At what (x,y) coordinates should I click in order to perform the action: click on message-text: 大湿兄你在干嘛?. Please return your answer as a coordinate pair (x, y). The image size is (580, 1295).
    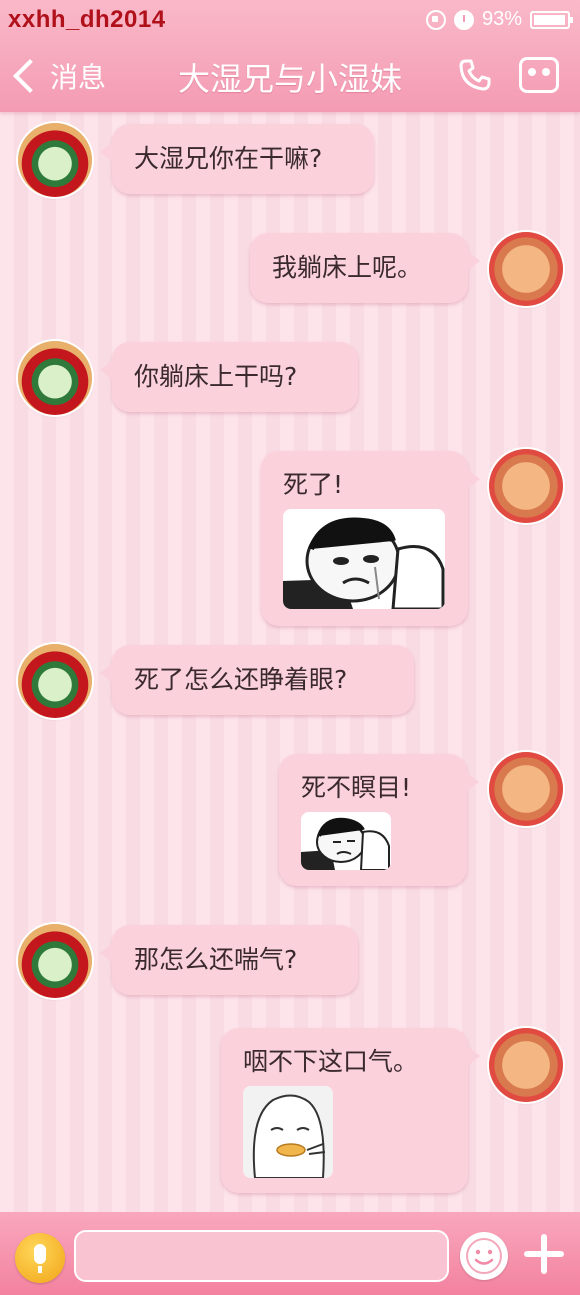
    Looking at the image, I should click on (228, 158).